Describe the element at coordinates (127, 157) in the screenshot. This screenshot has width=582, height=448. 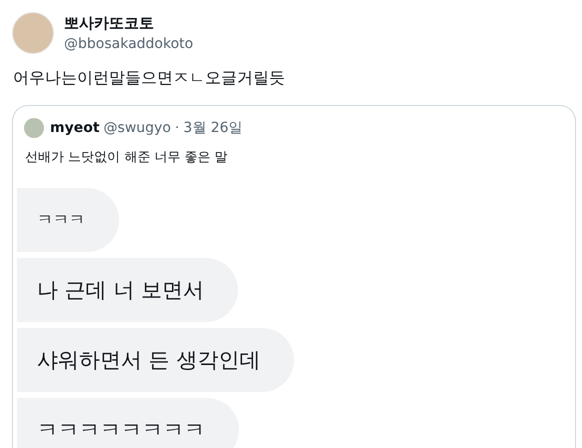
I see `quote-text: 선배가 느닷없이 해준 너무 좋은 말` at that location.